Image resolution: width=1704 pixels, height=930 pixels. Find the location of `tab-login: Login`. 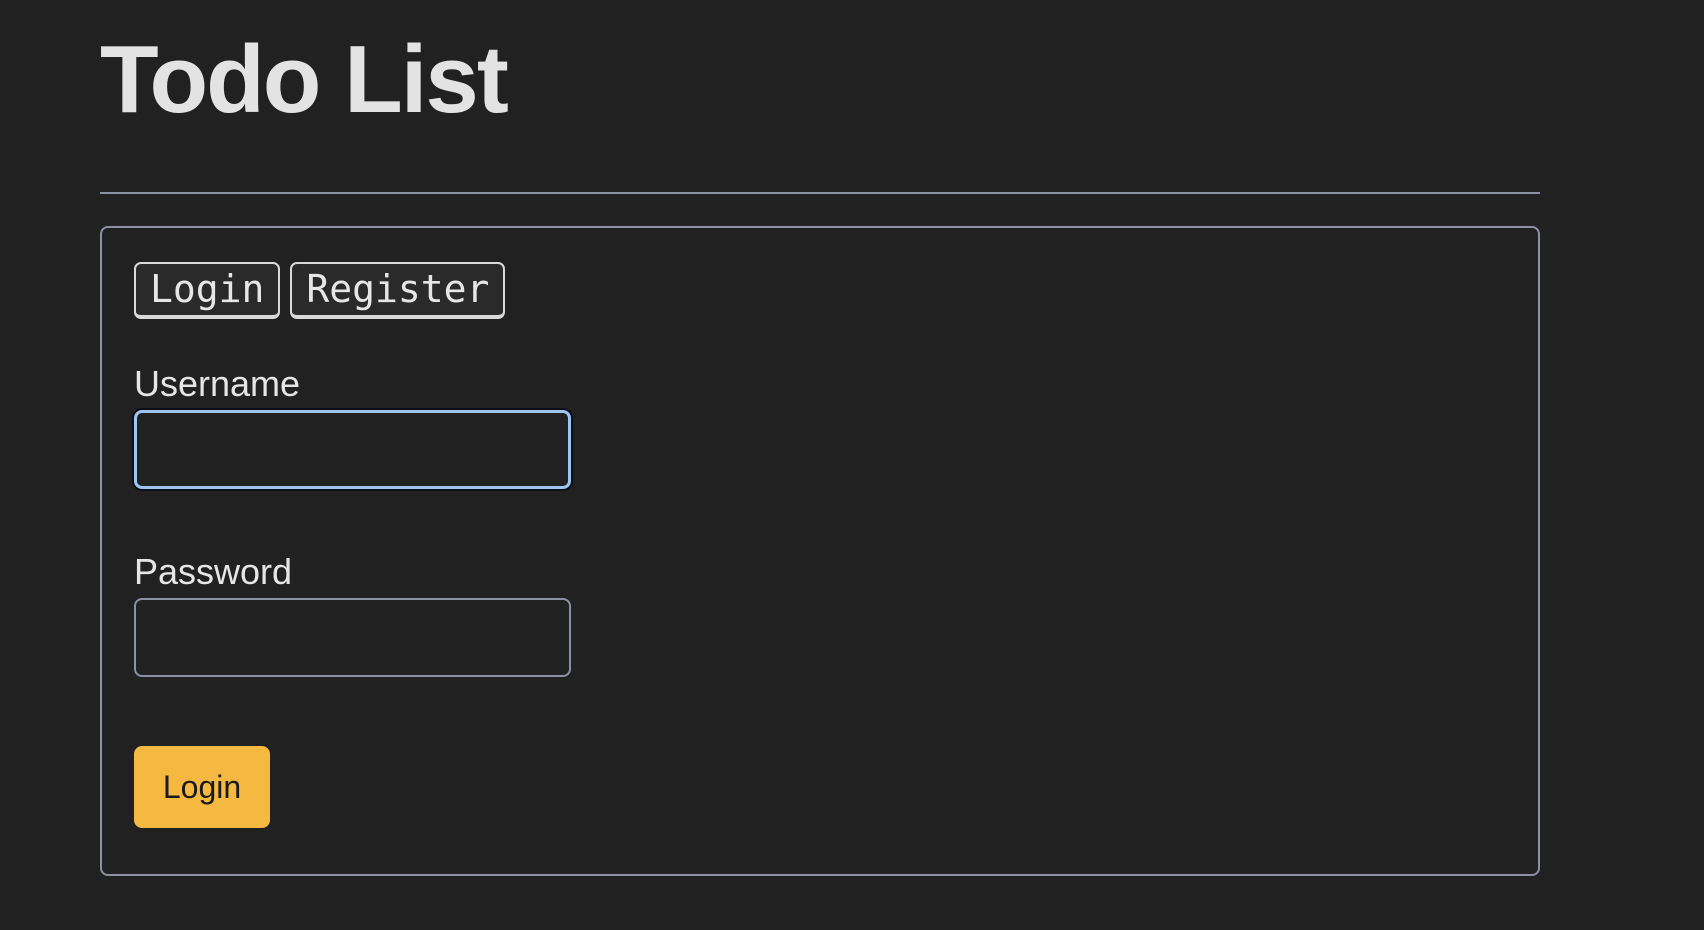

tab-login: Login is located at coordinates (207, 290).